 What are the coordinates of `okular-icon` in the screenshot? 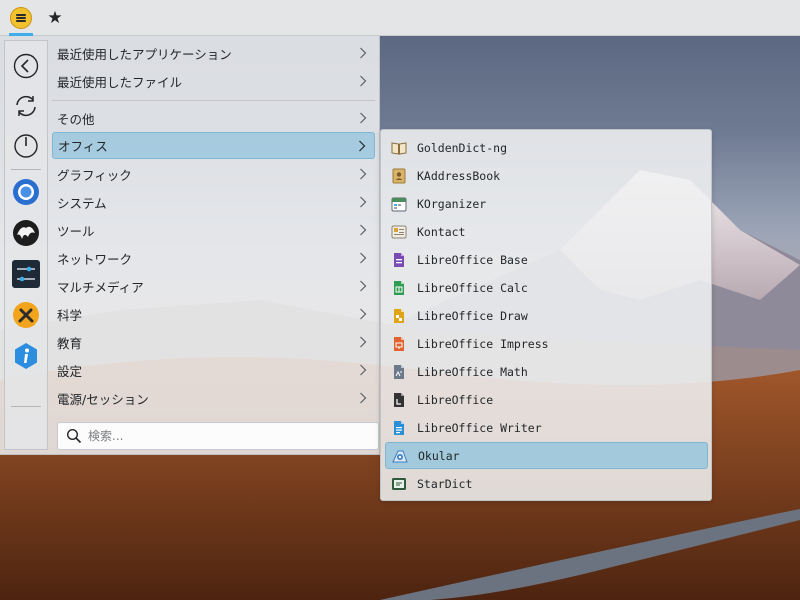 It's located at (400, 456).